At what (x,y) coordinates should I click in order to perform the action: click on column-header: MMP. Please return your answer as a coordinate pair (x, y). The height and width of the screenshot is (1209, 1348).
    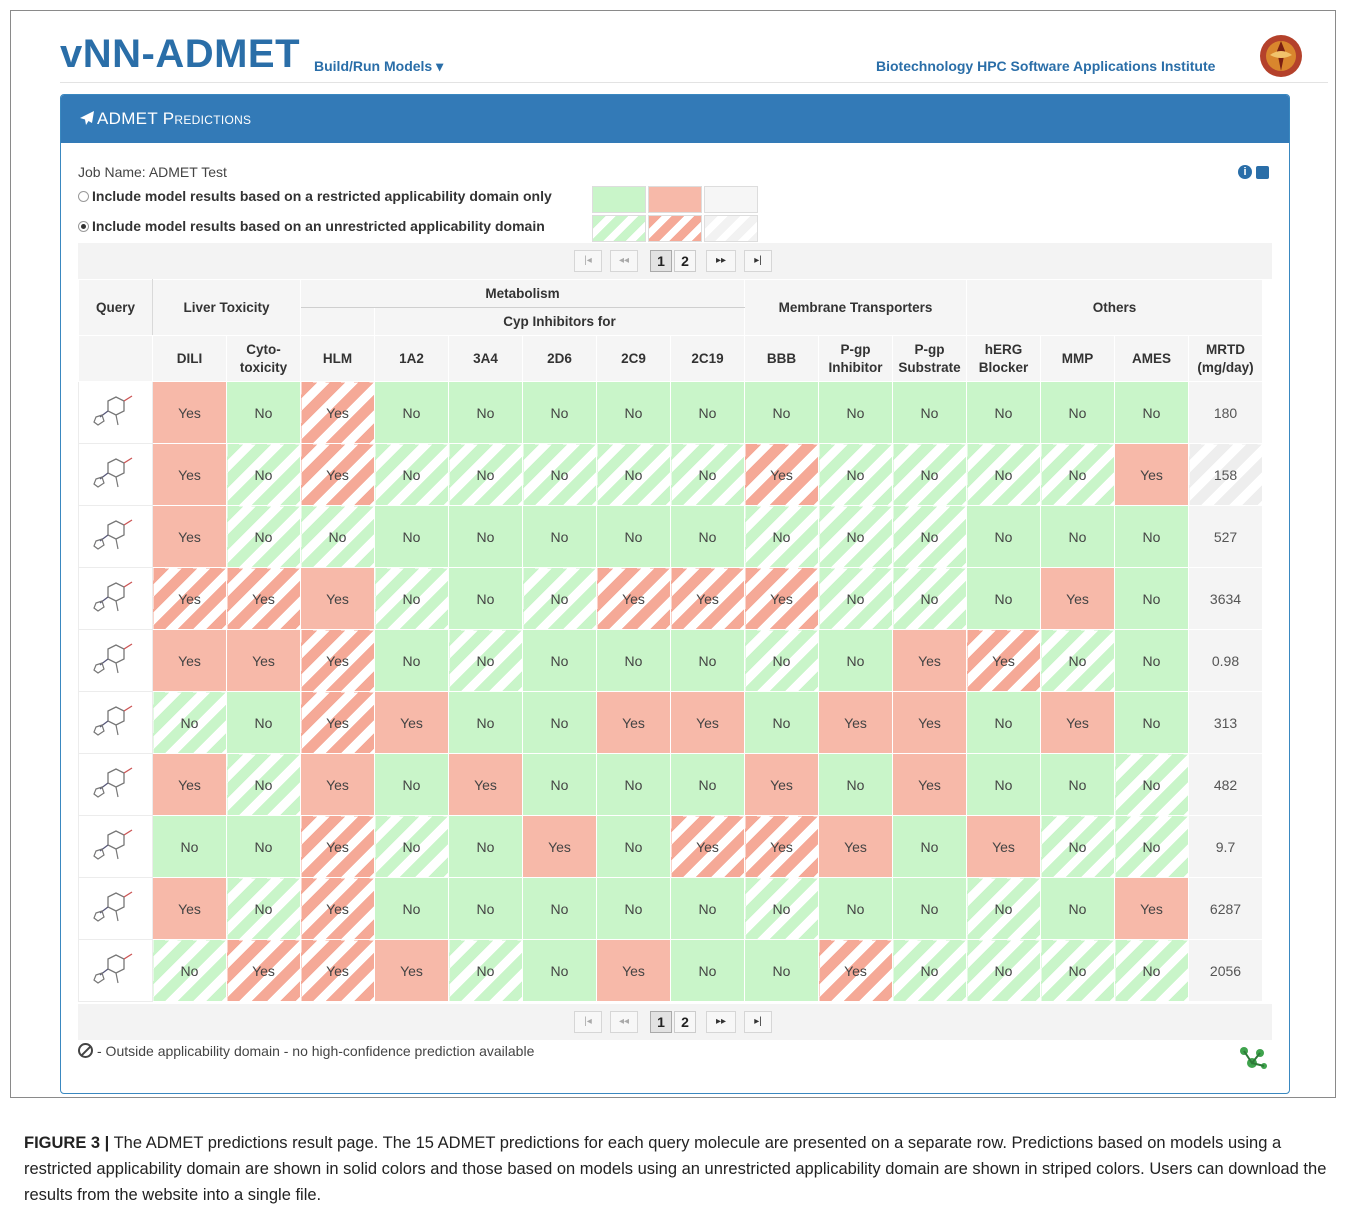
    Looking at the image, I should click on (1077, 358).